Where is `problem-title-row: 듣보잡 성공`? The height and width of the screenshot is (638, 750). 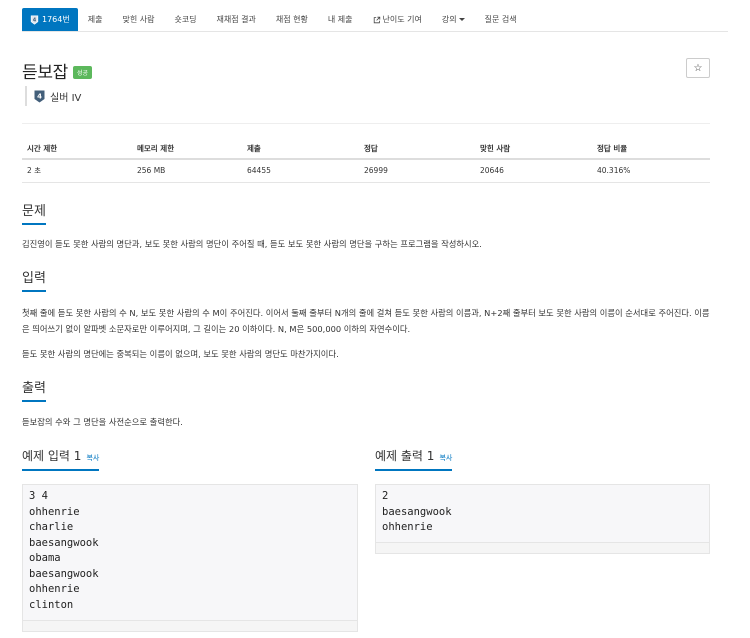 problem-title-row: 듣보잡 성공 is located at coordinates (57, 70).